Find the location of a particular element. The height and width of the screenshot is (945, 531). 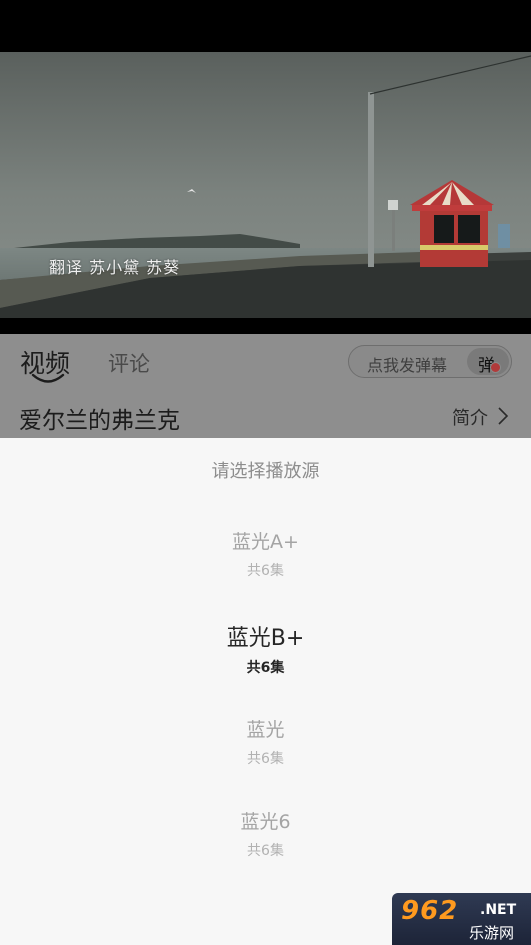

danmaku-input: 点我发弹幕 弹 is located at coordinates (430, 361).